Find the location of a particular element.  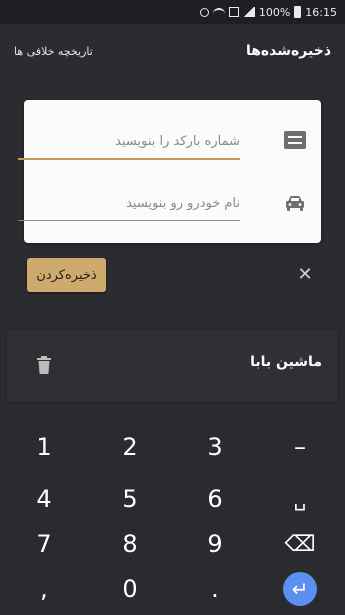

battery-icon is located at coordinates (298, 12).